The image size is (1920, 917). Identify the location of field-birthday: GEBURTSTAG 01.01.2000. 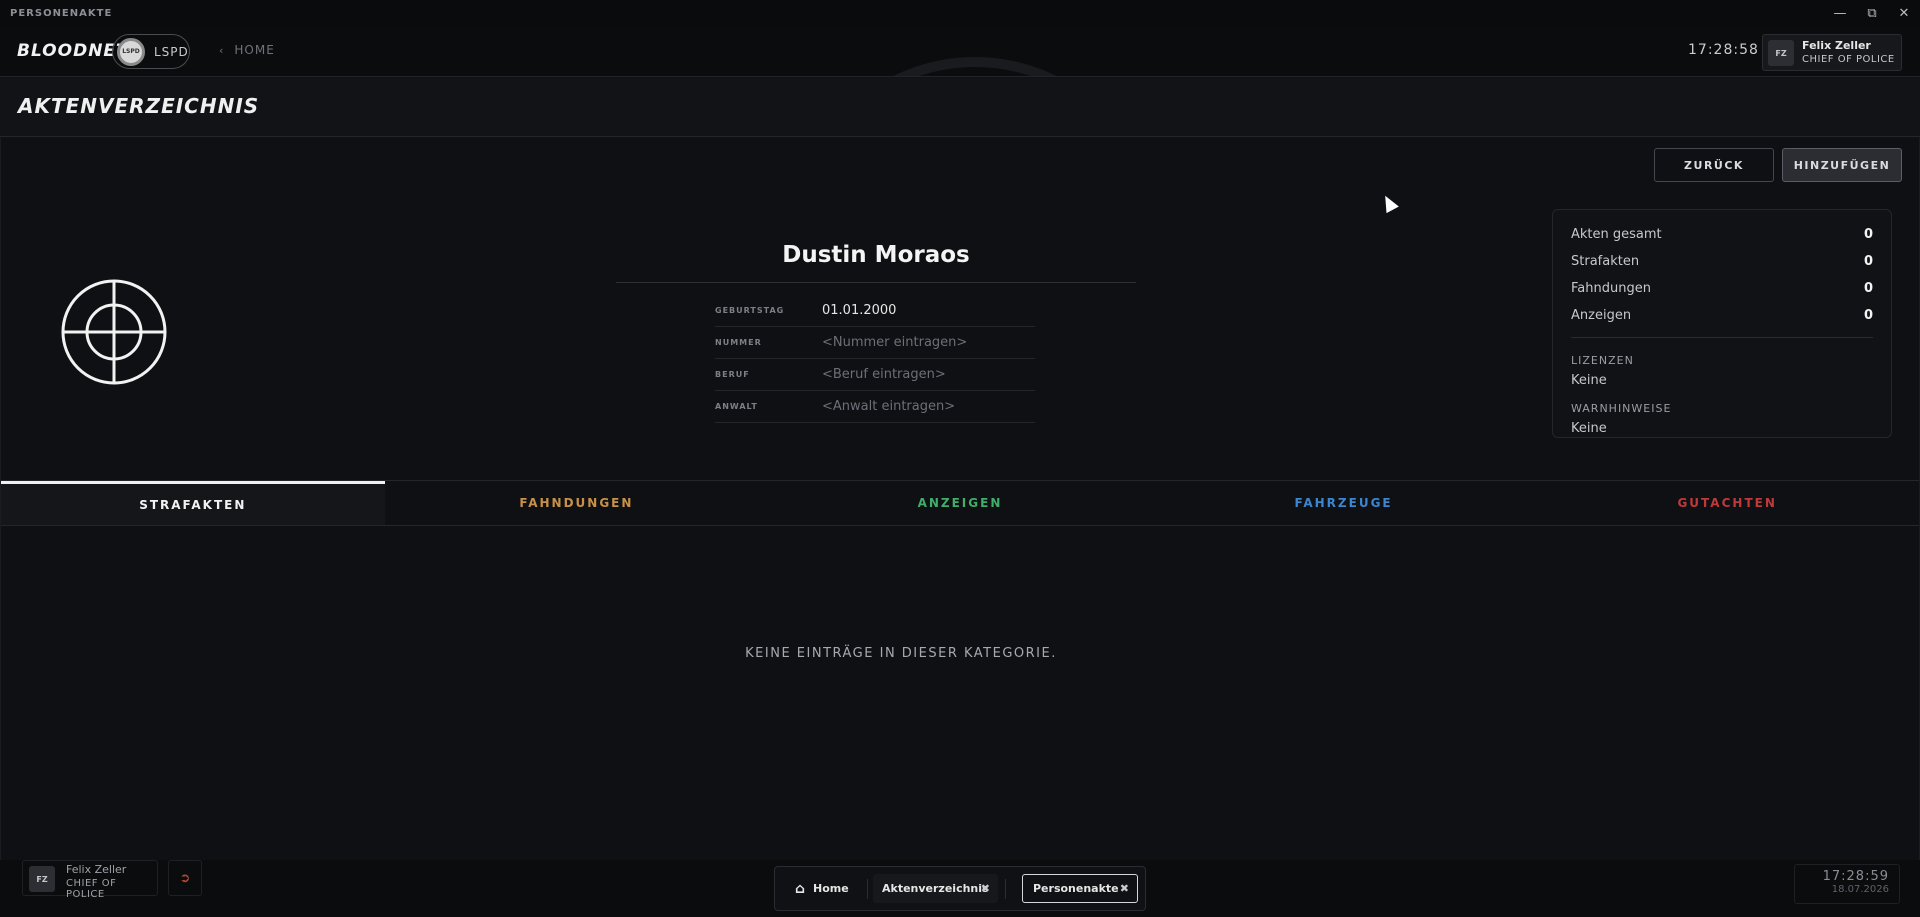
(875, 311).